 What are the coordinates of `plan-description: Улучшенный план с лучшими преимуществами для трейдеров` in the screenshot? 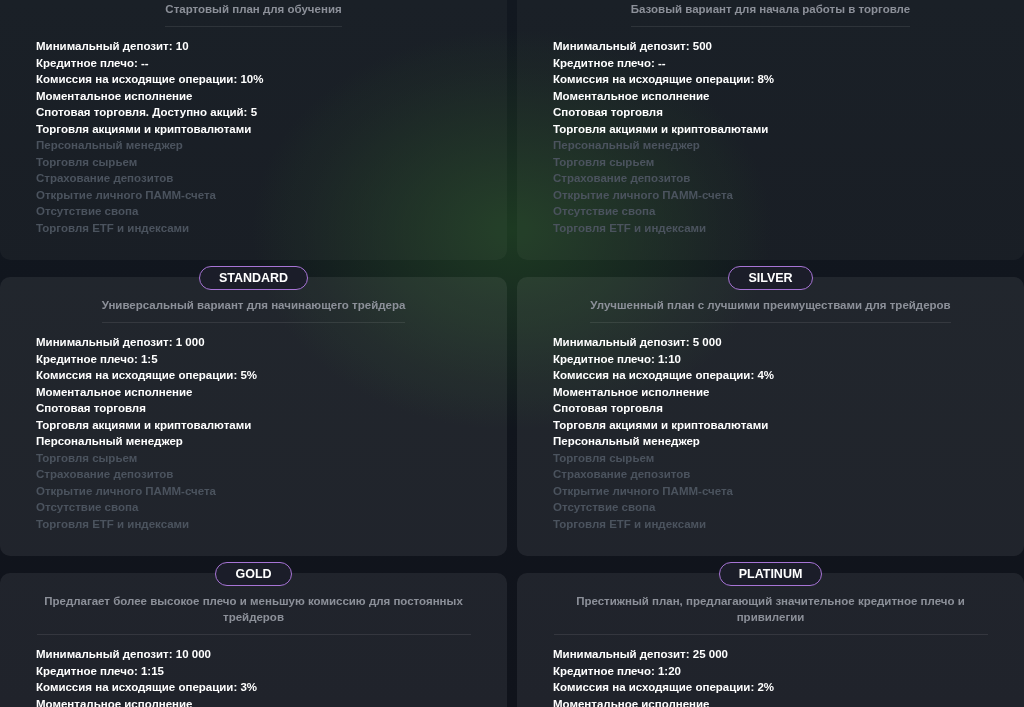 It's located at (770, 305).